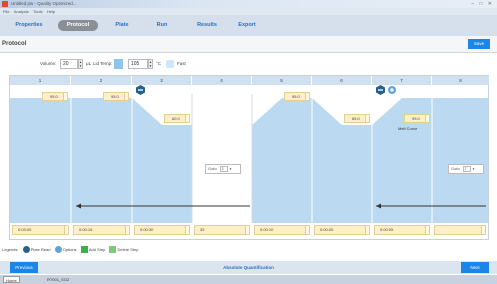  I want to click on lid-temp-input: 105, so click(138, 64).